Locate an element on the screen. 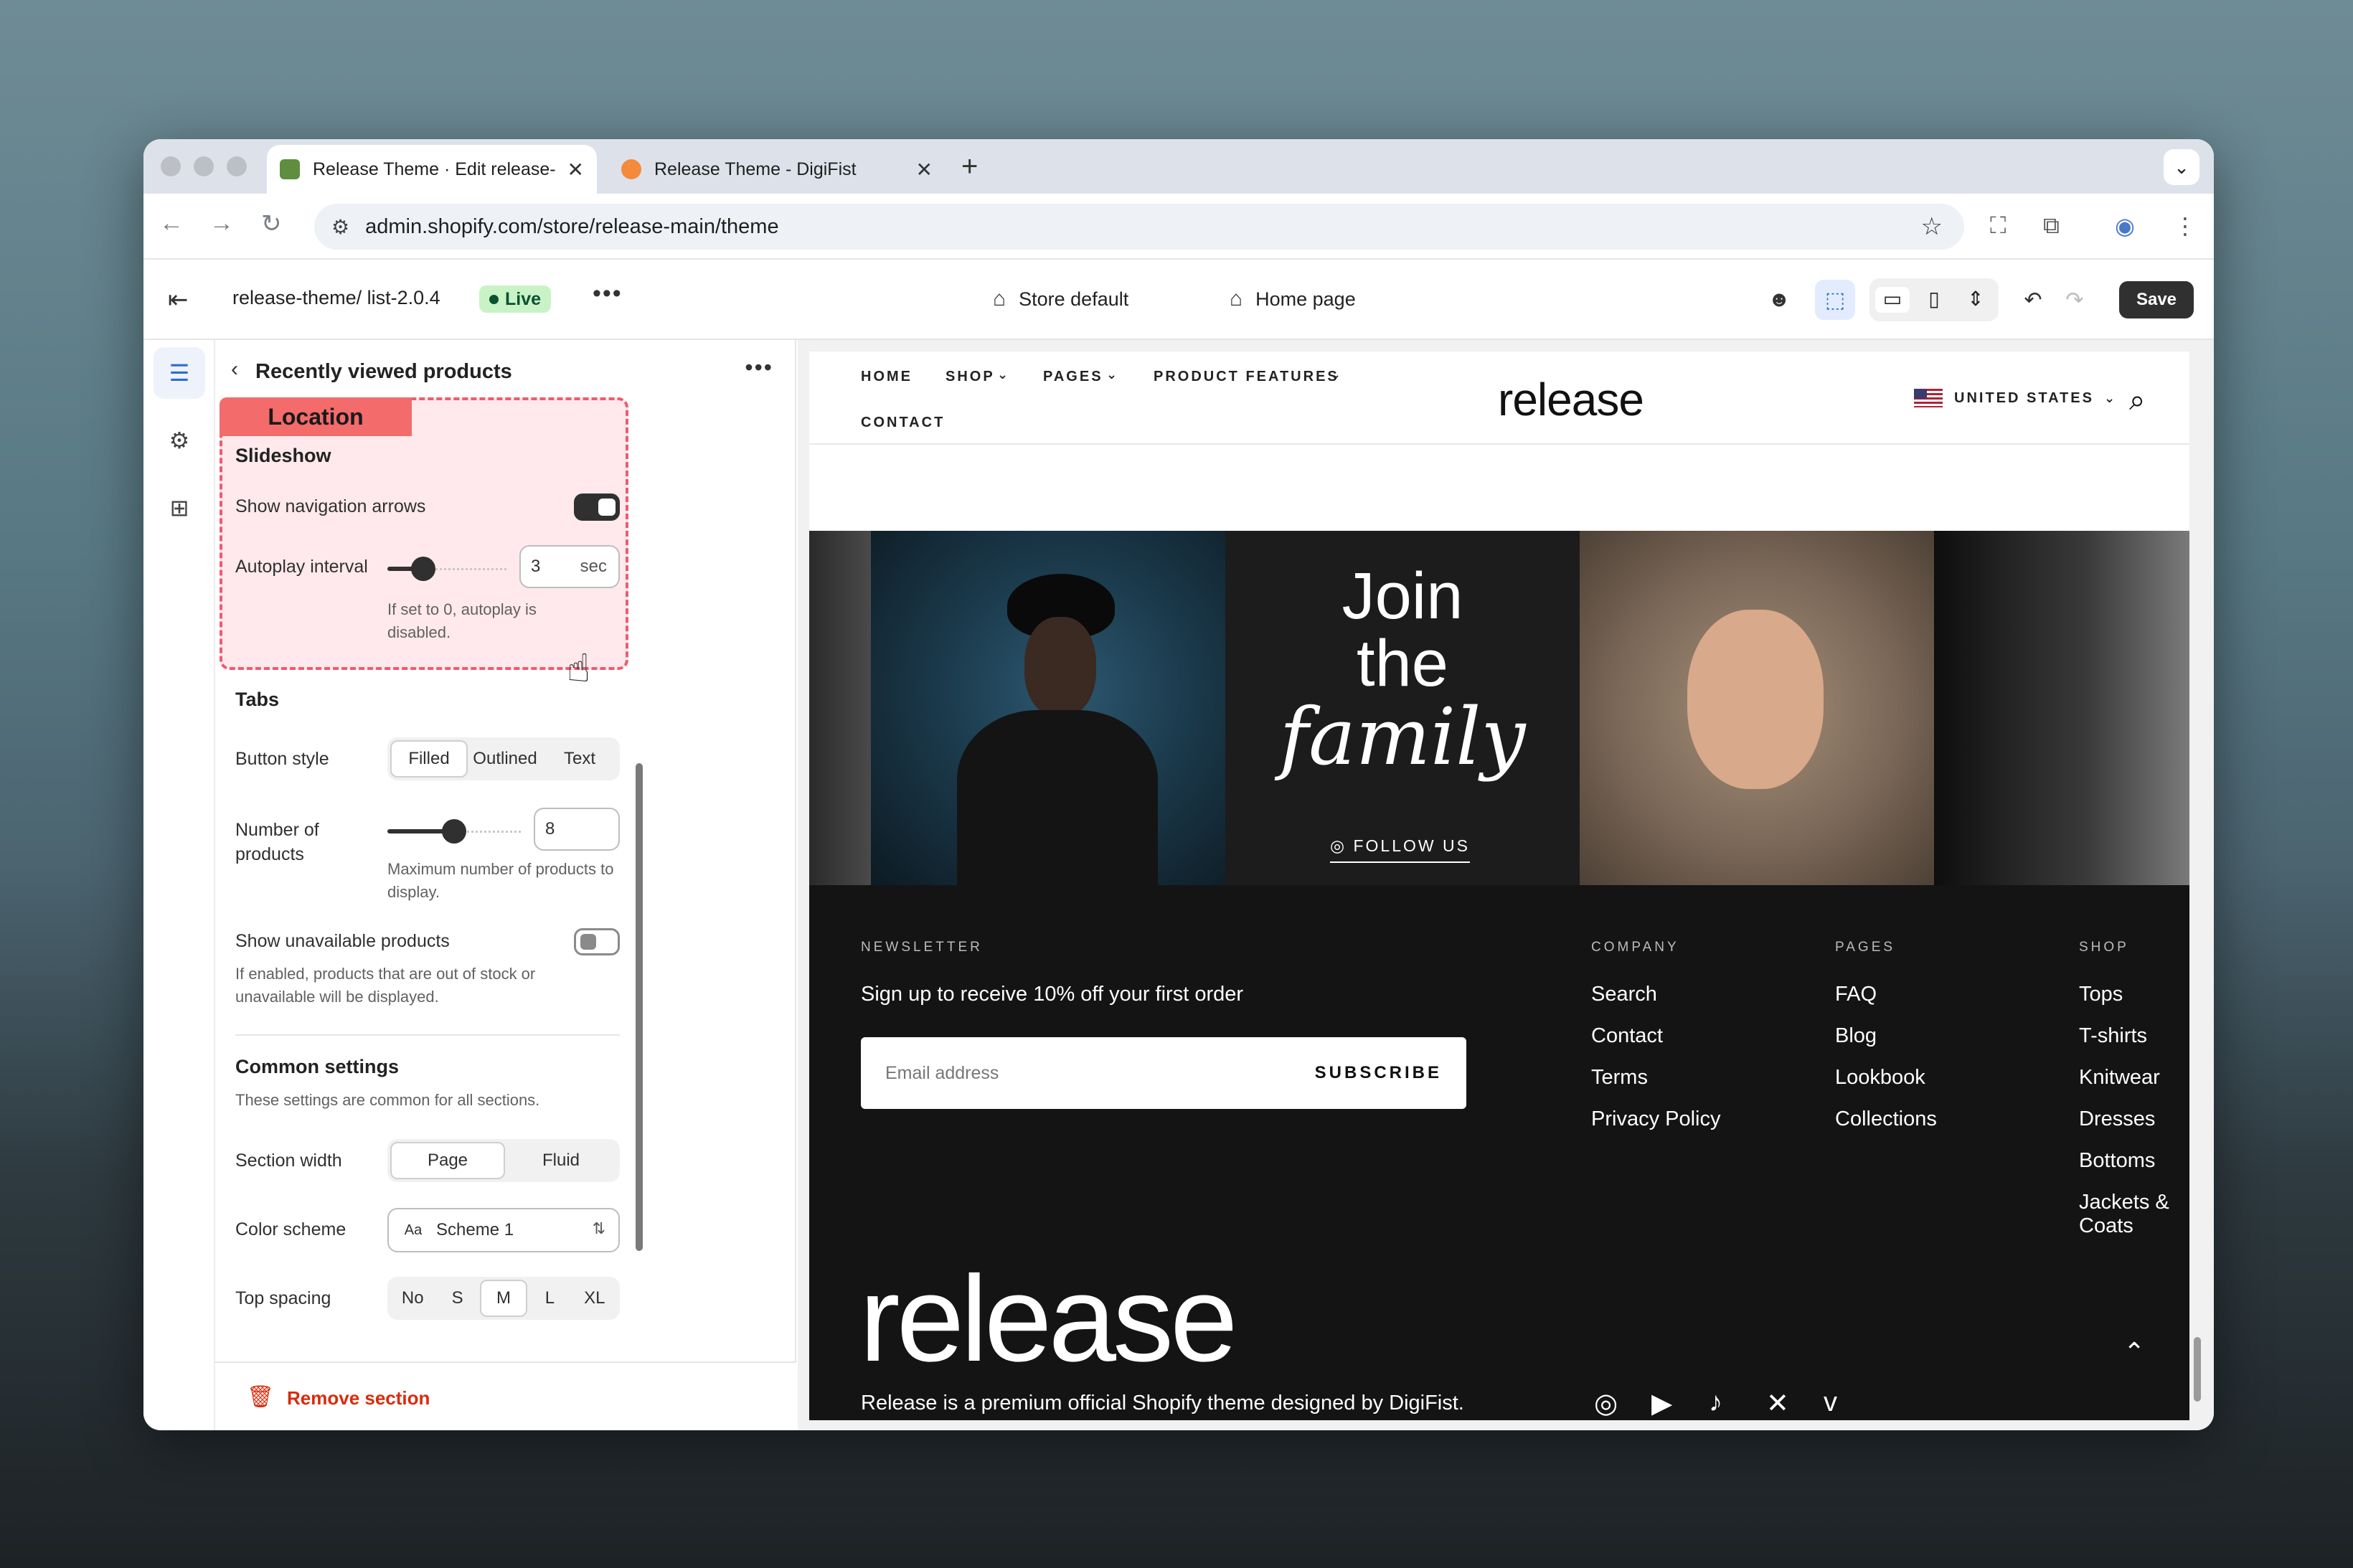 This screenshot has width=2353, height=1568. footer-link-lookbook: Lookbook is located at coordinates (1880, 1078).